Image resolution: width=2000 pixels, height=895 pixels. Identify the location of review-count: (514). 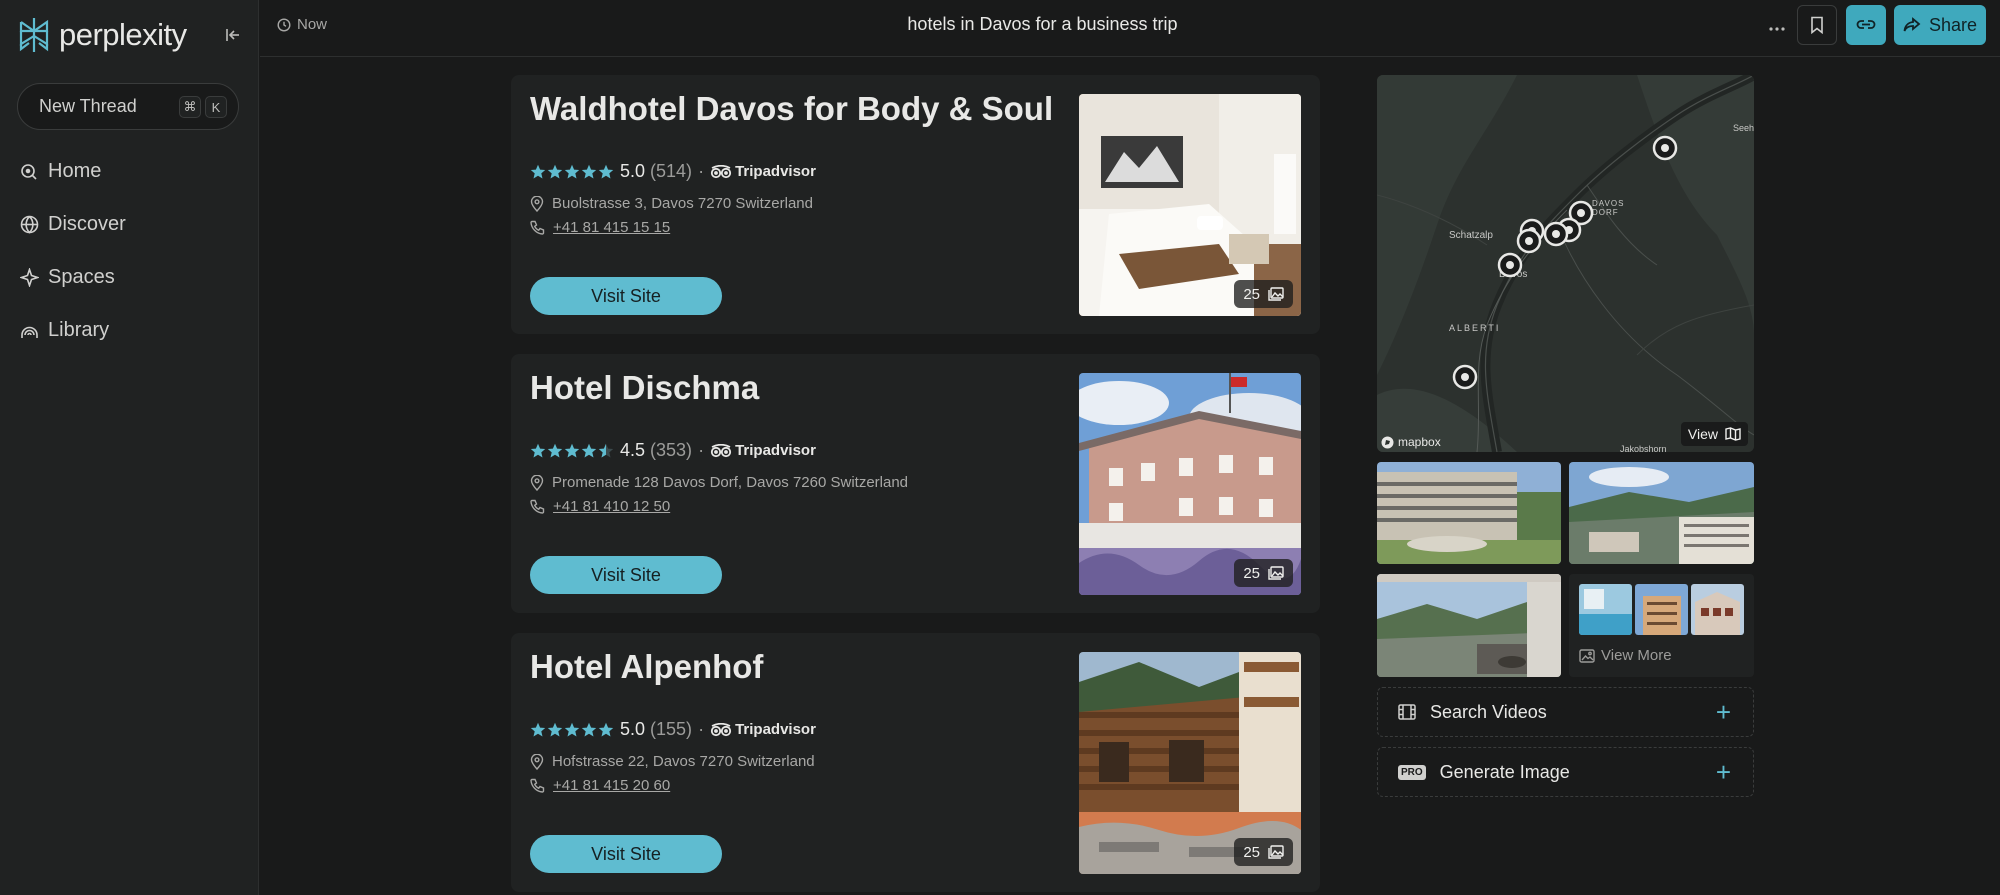
(671, 171).